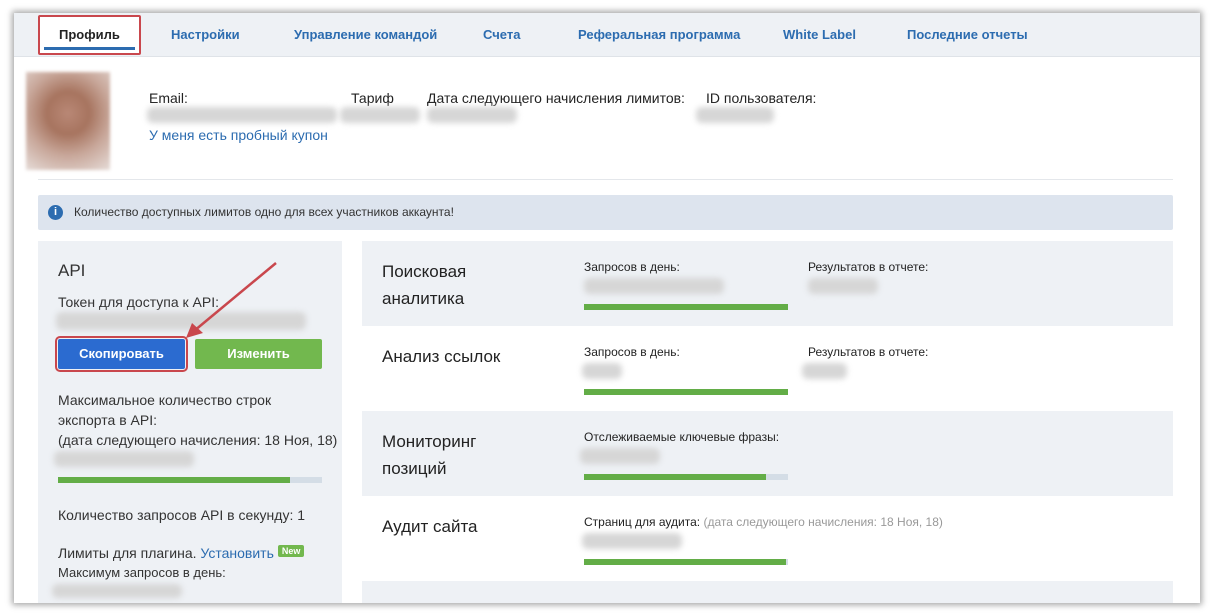 The width and height of the screenshot is (1213, 615). What do you see at coordinates (424, 271) in the screenshot?
I see `card-title-line1: Поисковая` at bounding box center [424, 271].